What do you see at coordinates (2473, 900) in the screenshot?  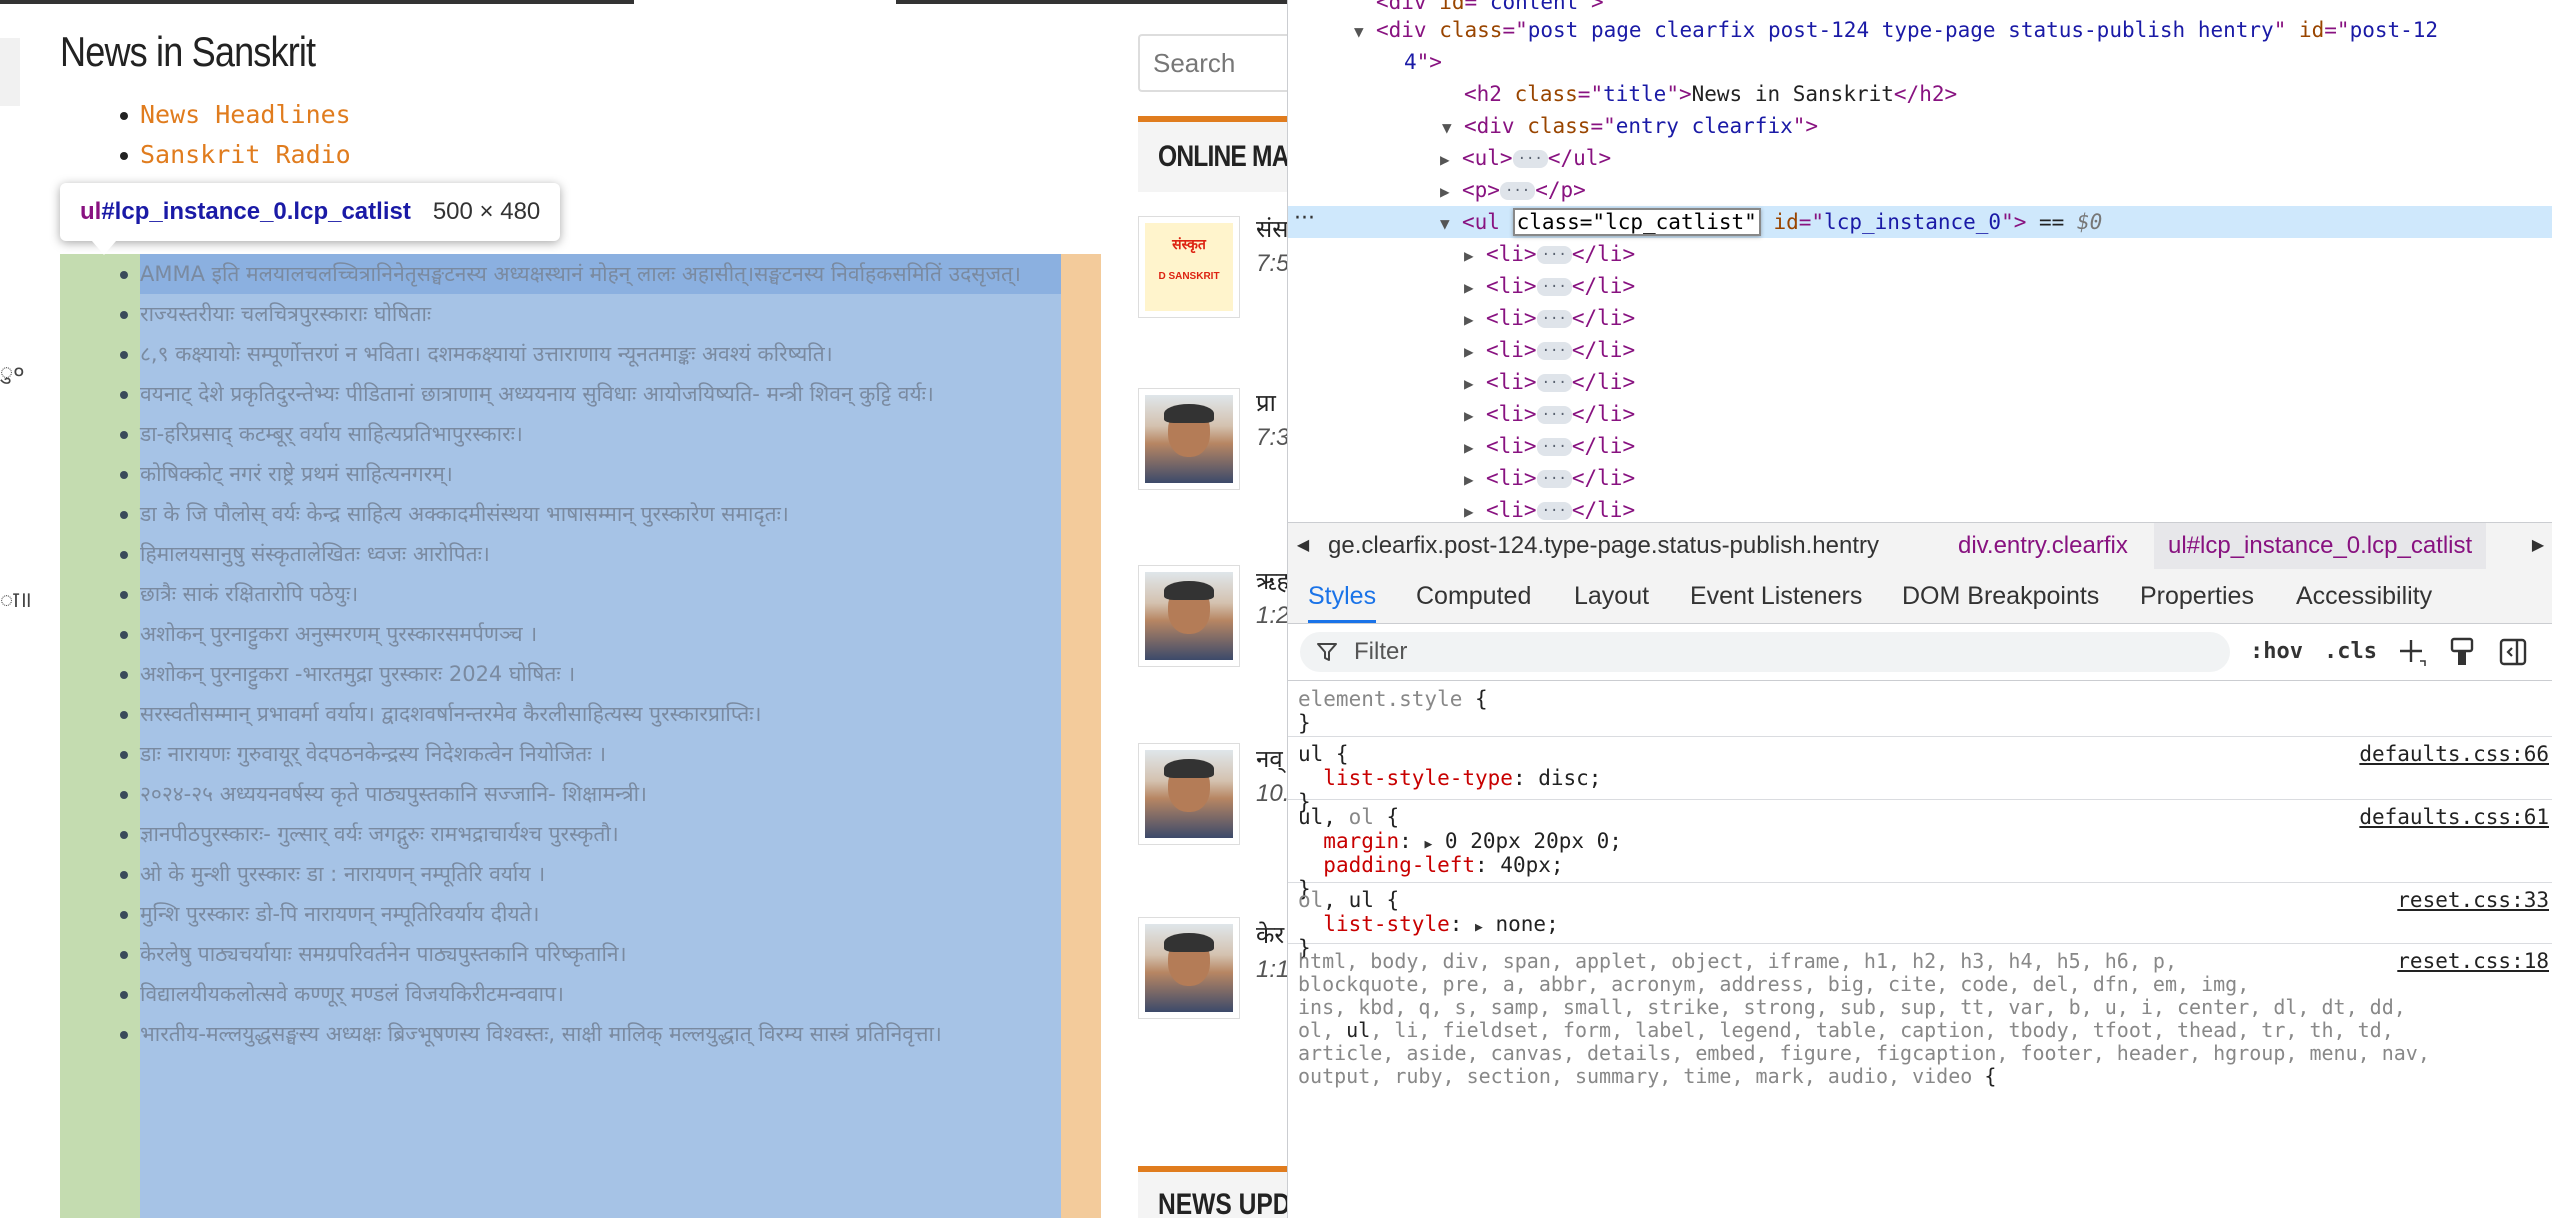 I see `stylesheet-link: reset.css:33` at bounding box center [2473, 900].